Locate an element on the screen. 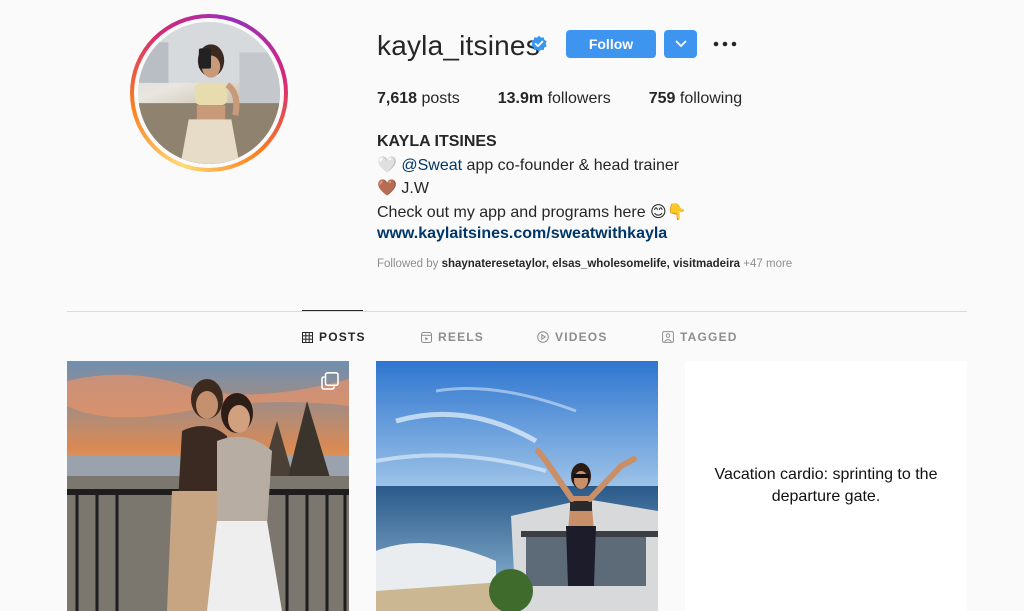 Image resolution: width=1024 pixels, height=611 pixels. tab-tagged: TAGGED is located at coordinates (700, 337).